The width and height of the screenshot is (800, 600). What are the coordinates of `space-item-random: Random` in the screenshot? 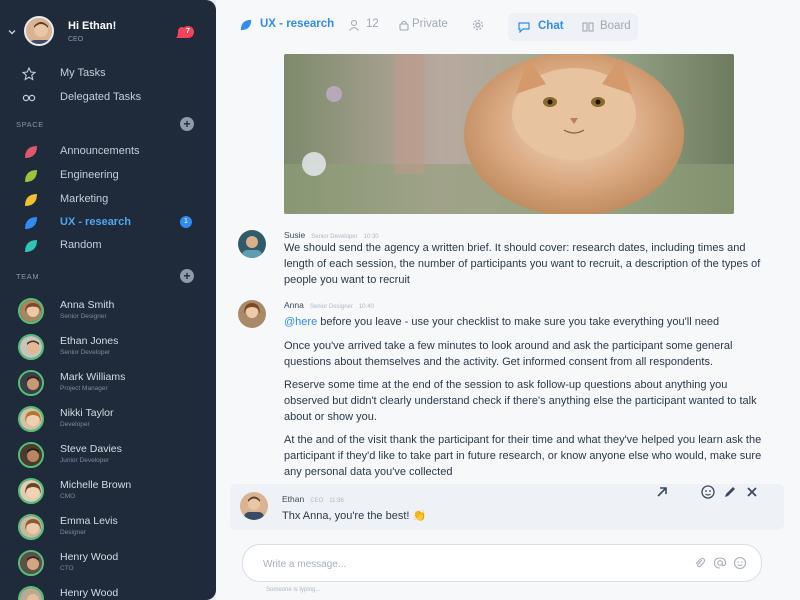 It's located at (115, 246).